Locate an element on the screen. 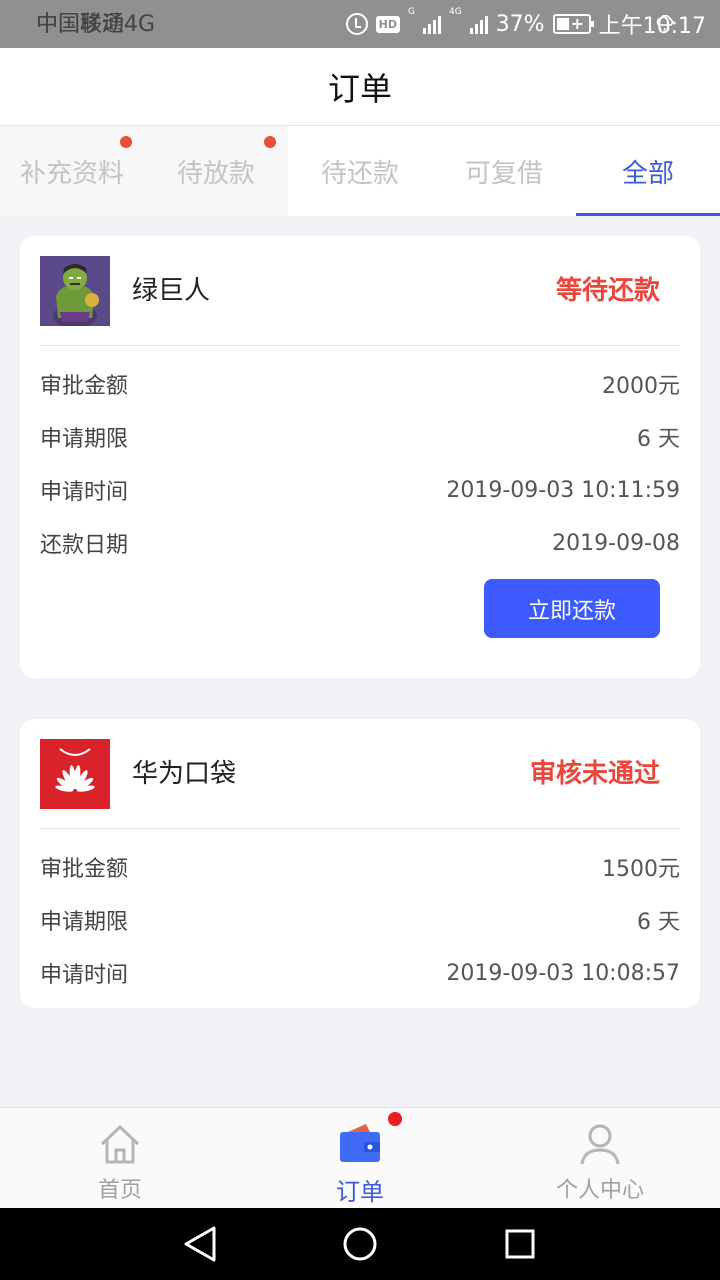  nav-home: 首页 is located at coordinates (120, 1158).